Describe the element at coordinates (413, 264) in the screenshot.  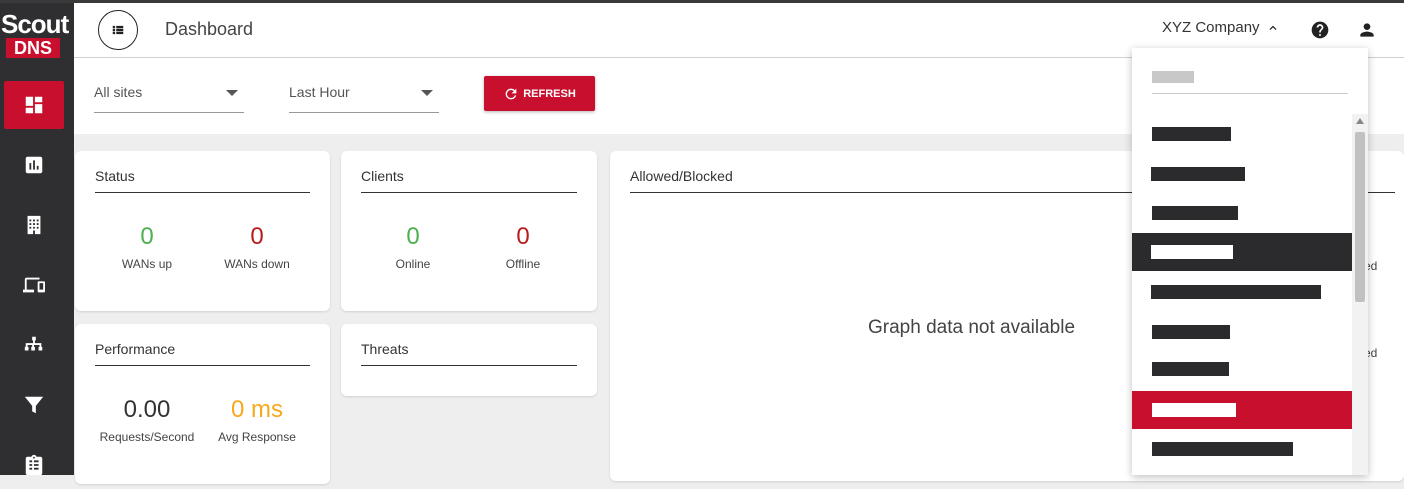
I see `online-label: Online` at that location.